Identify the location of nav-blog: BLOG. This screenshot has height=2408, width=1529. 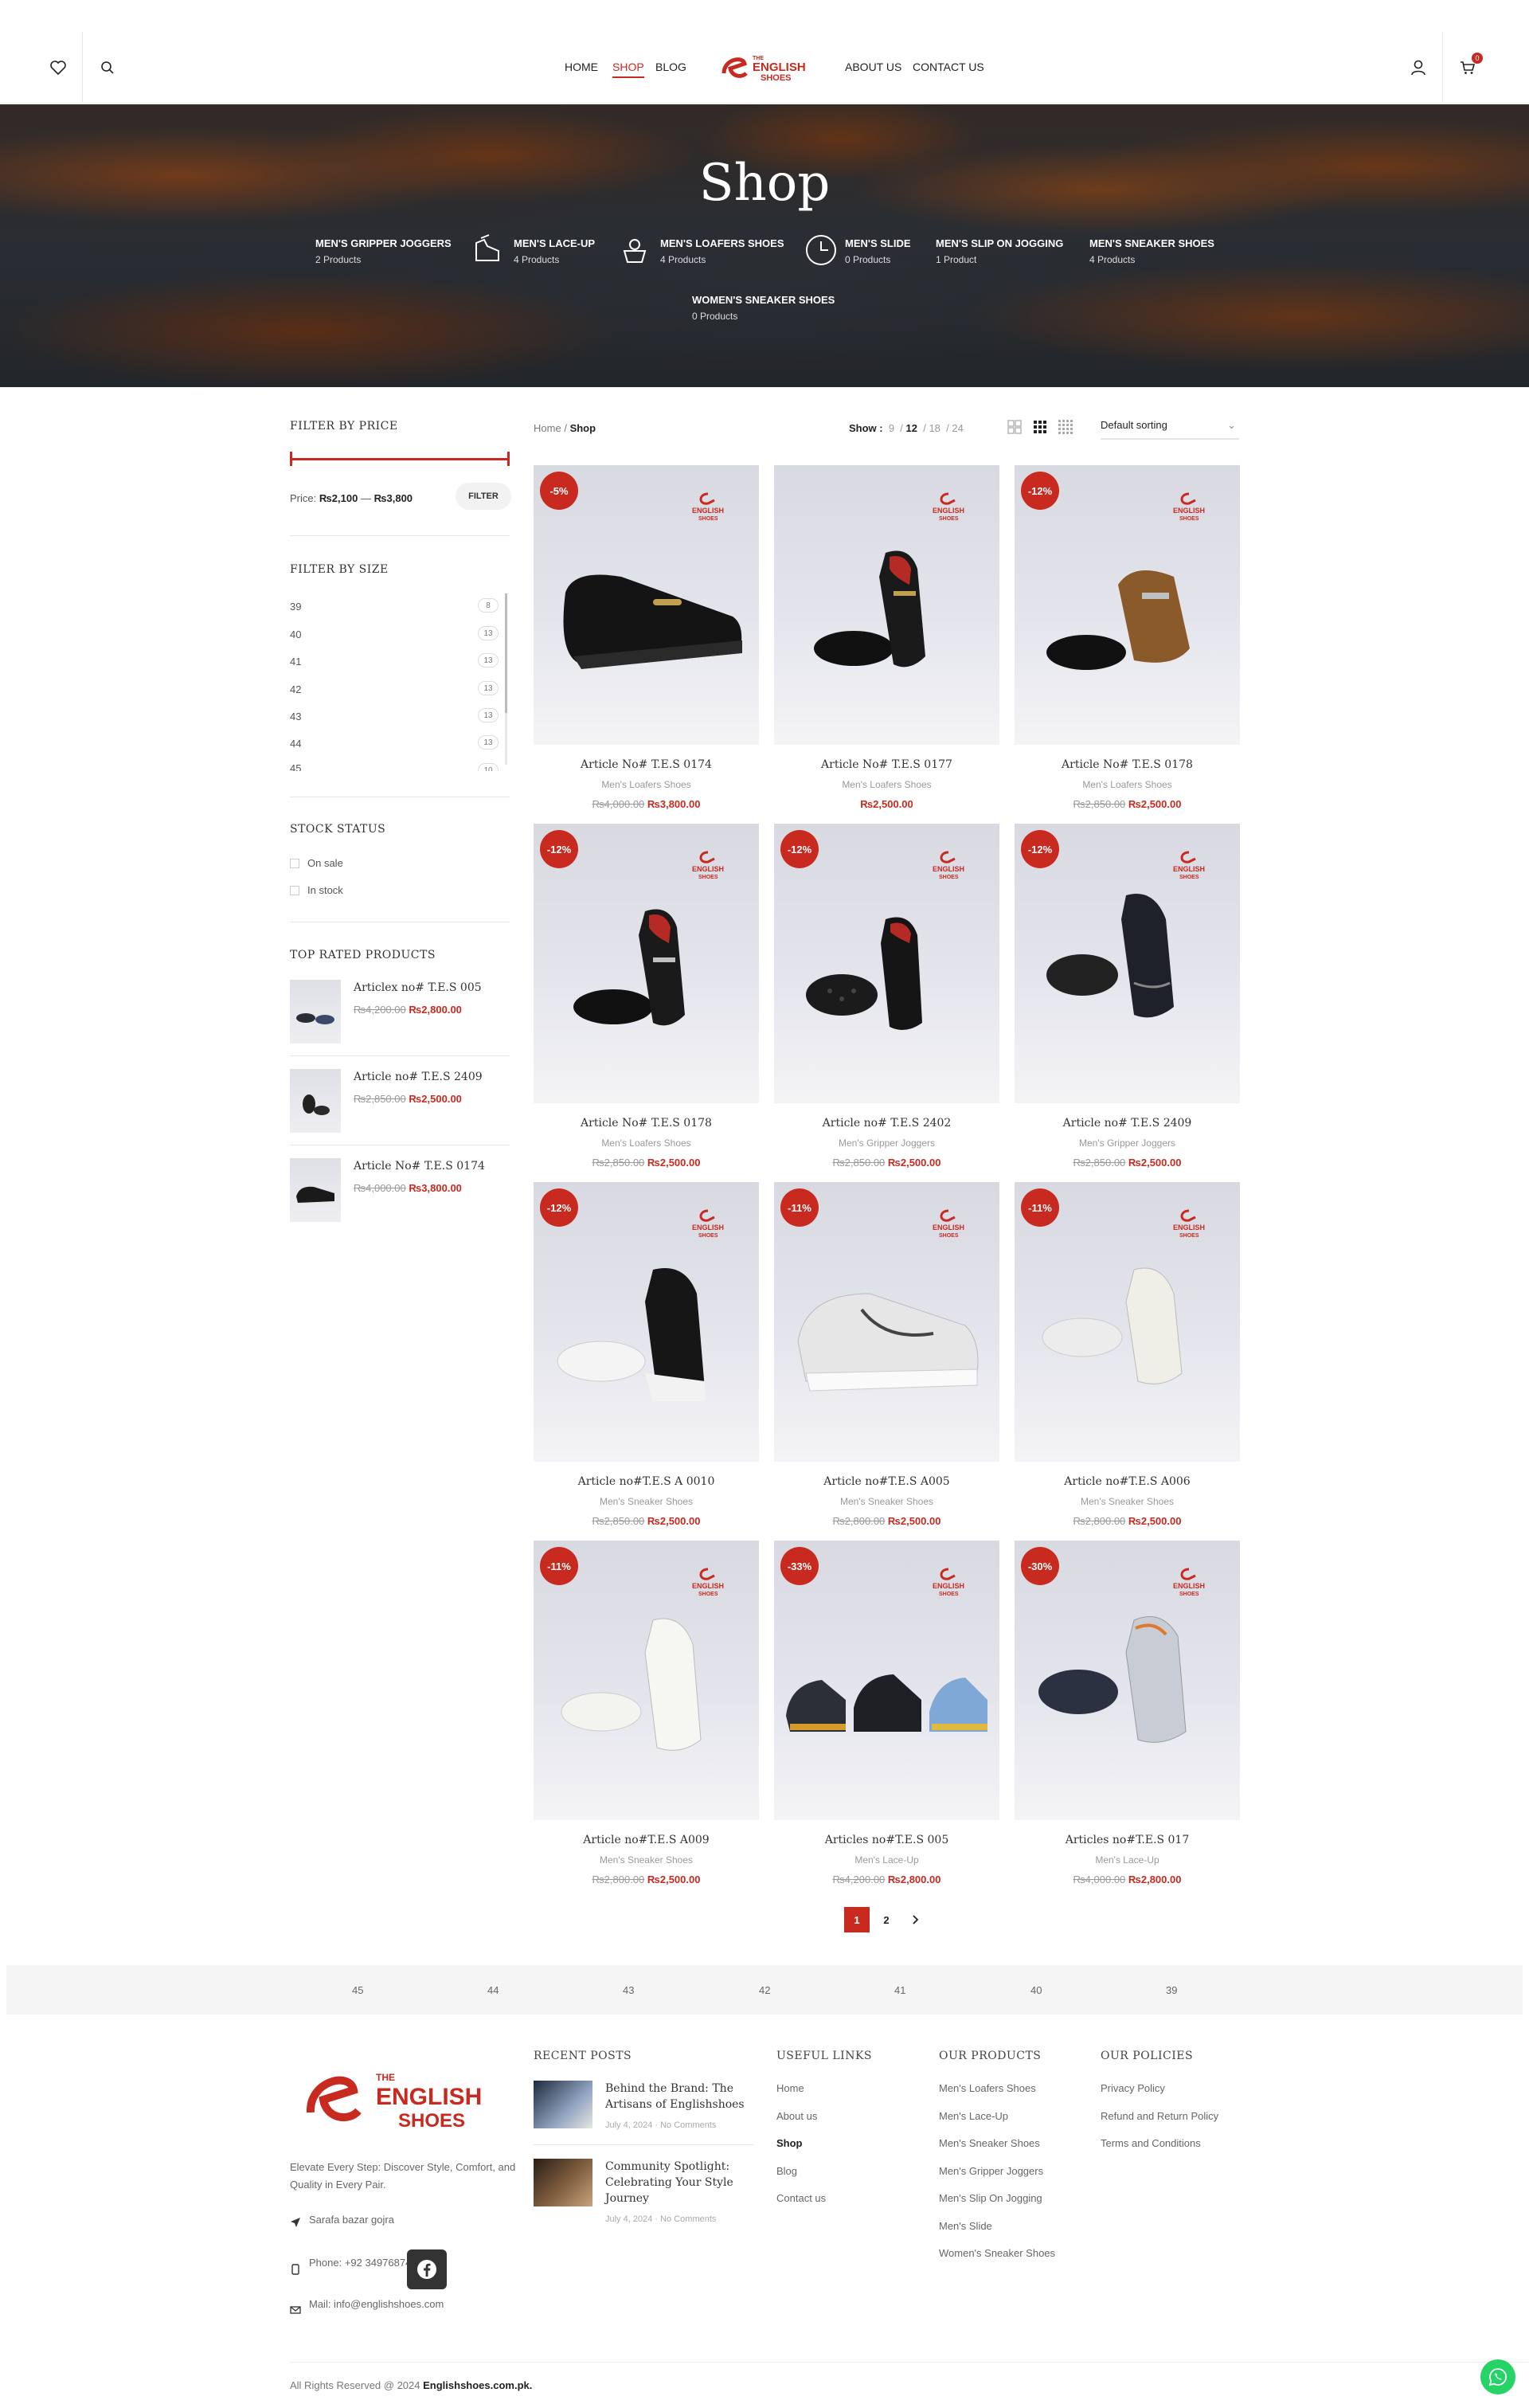
(670, 67).